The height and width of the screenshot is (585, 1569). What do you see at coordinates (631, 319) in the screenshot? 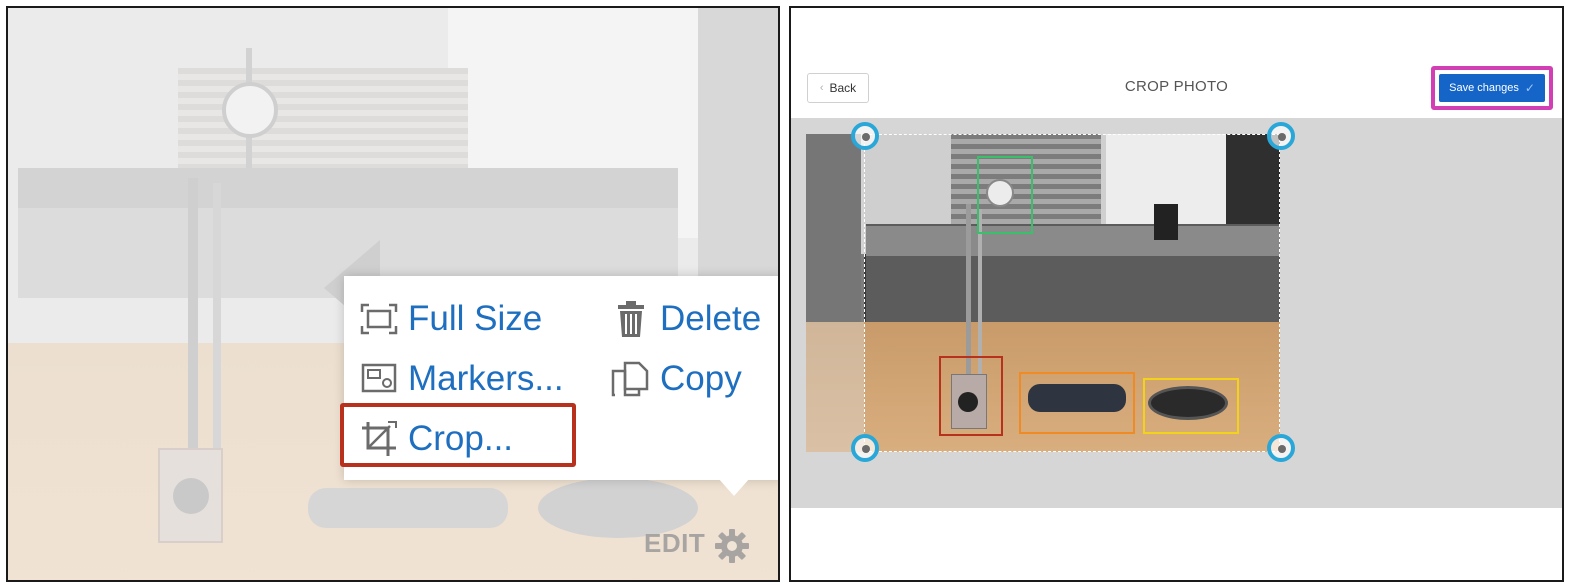
I see `trash-icon` at bounding box center [631, 319].